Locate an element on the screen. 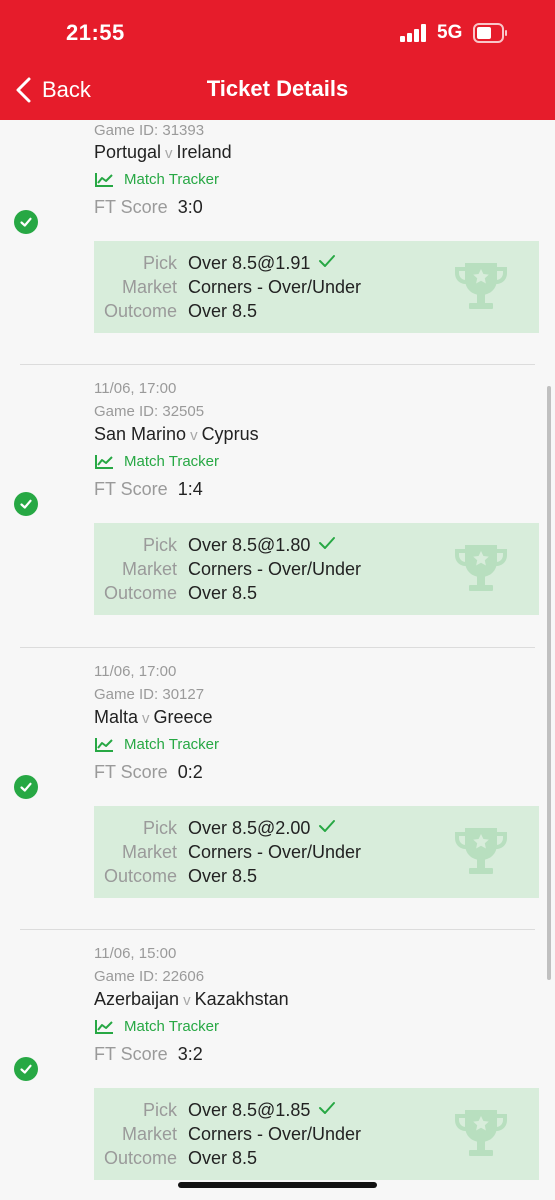 This screenshot has width=555, height=1200. pick-value: Over 8.5@1.91 is located at coordinates (249, 263).